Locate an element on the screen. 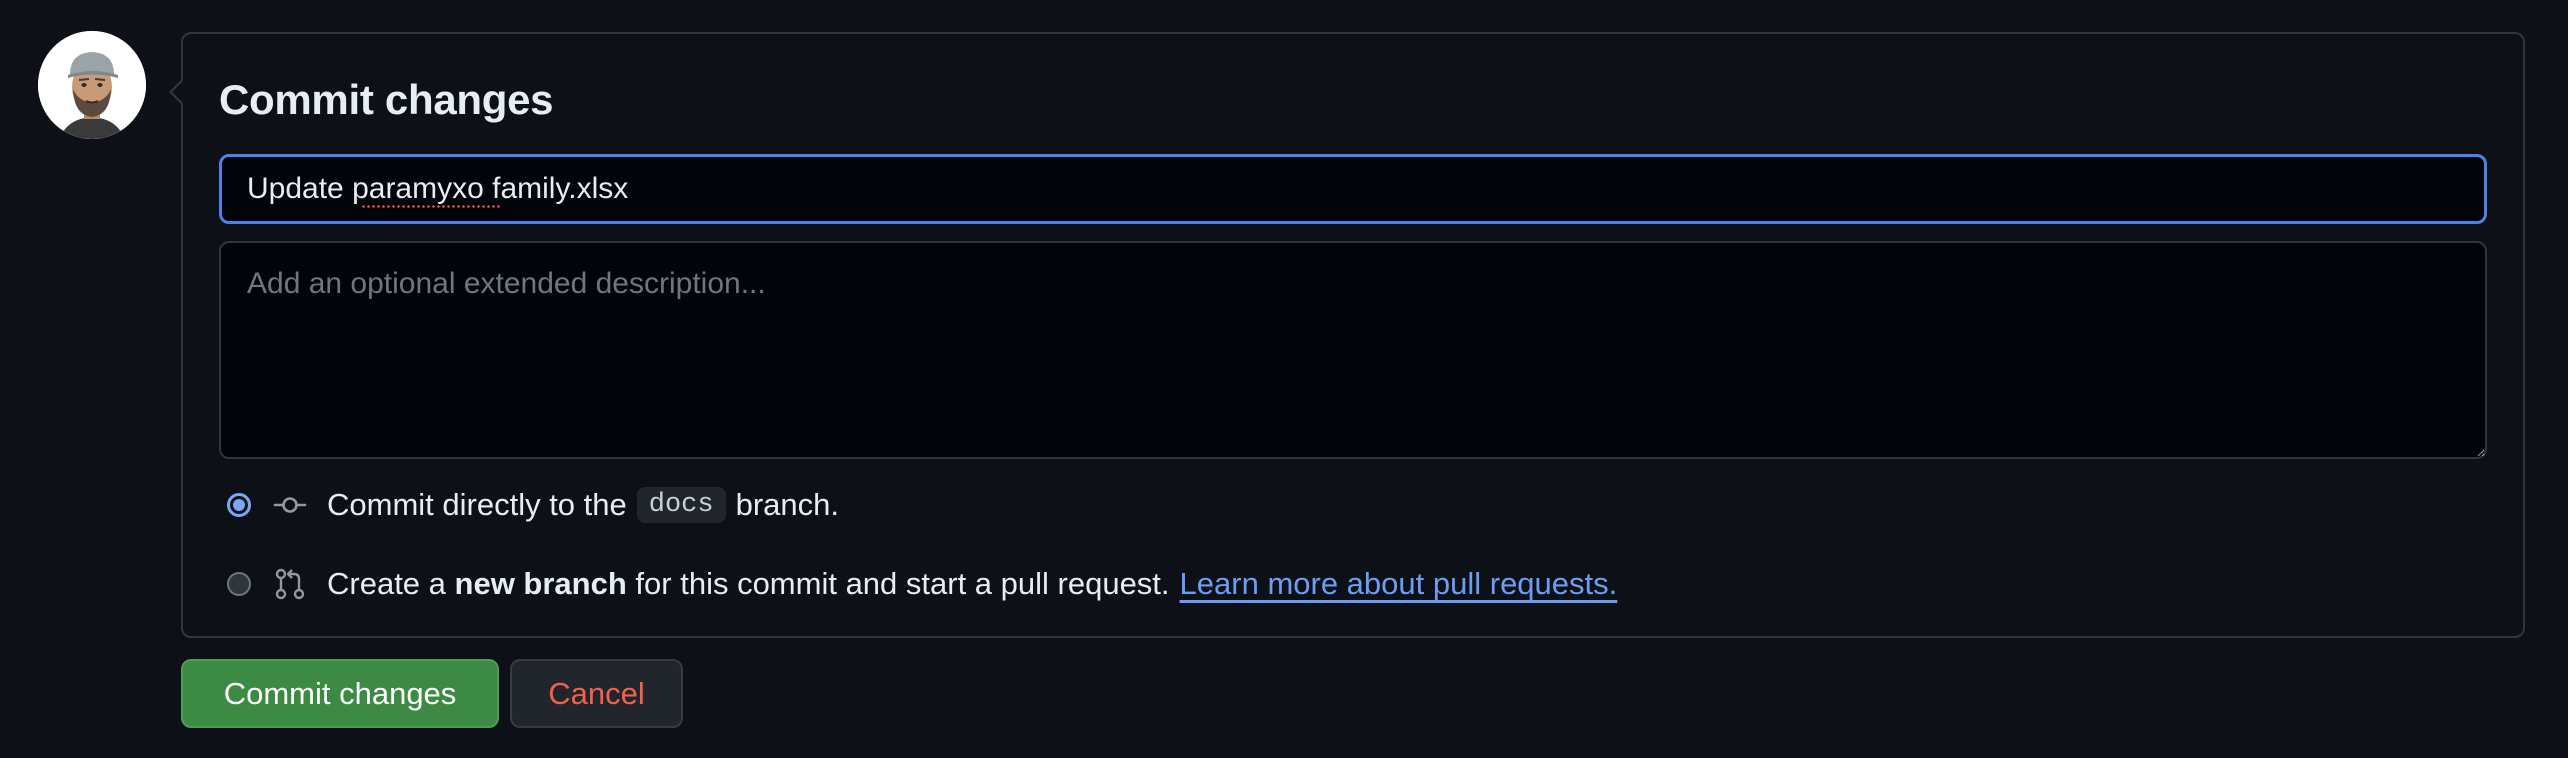 The image size is (2568, 758). user-avatar is located at coordinates (92, 85).